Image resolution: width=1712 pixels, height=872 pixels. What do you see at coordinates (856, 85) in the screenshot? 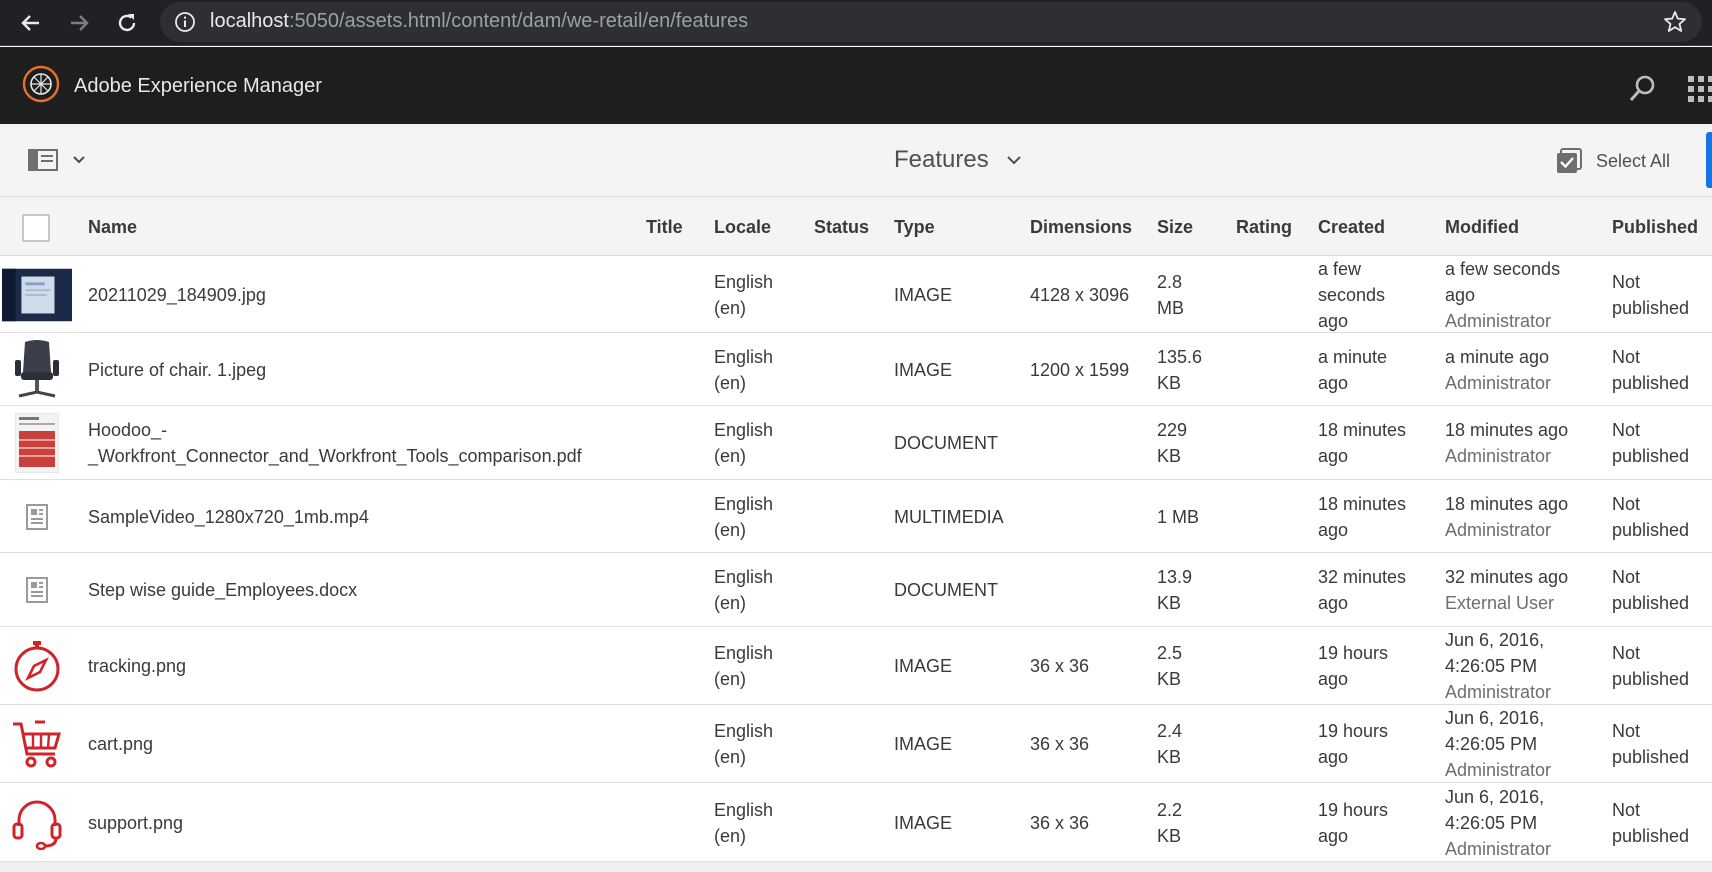
I see `aem-header: Adobe Experience Manager` at bounding box center [856, 85].